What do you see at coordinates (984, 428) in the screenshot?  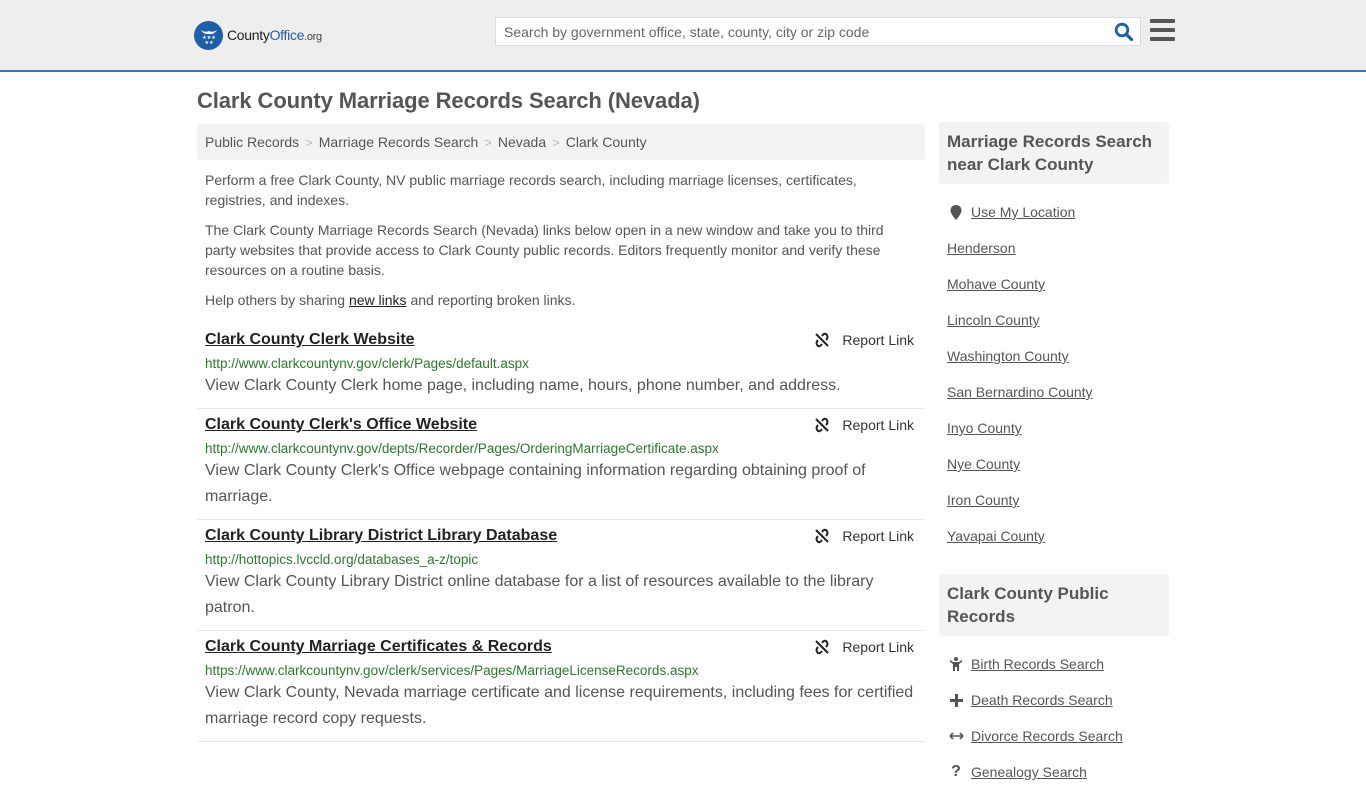 I see `nearby-link-inyo-county: Inyo County` at bounding box center [984, 428].